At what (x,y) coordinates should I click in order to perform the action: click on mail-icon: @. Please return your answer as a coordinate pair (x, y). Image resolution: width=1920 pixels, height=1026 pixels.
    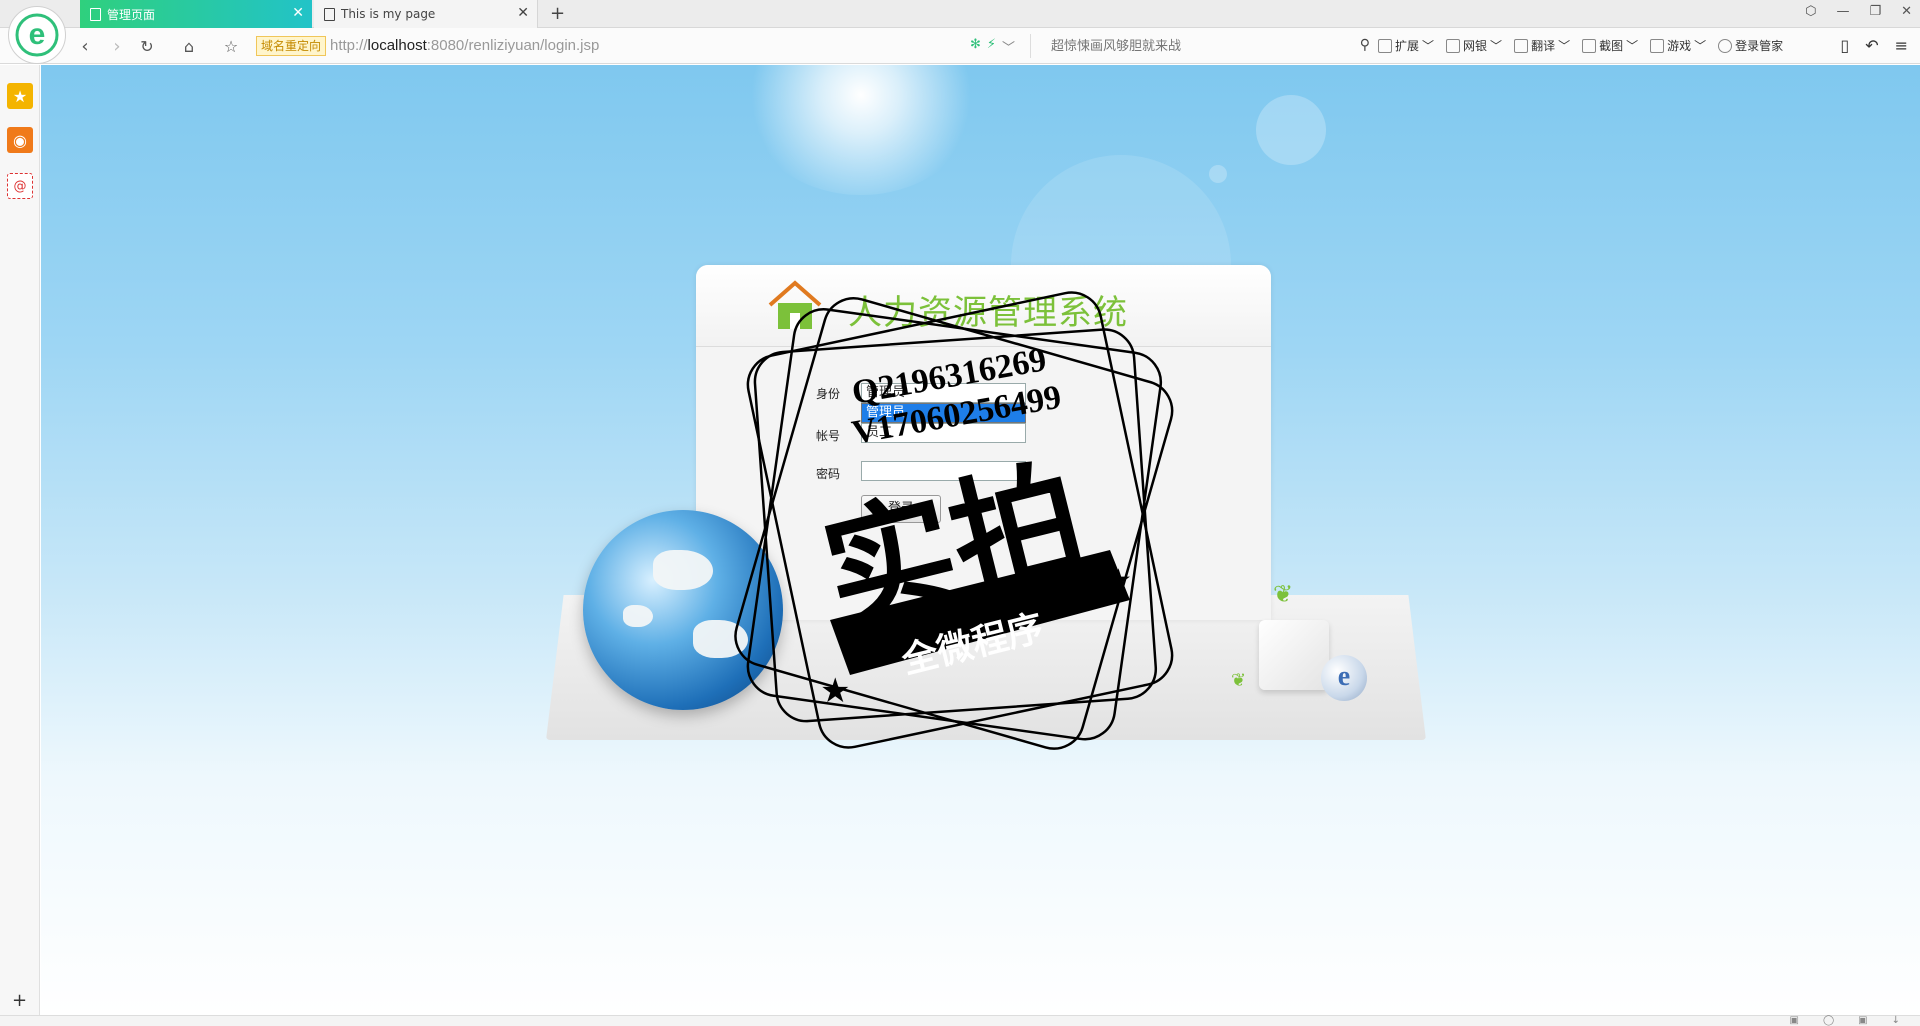
    Looking at the image, I should click on (20, 186).